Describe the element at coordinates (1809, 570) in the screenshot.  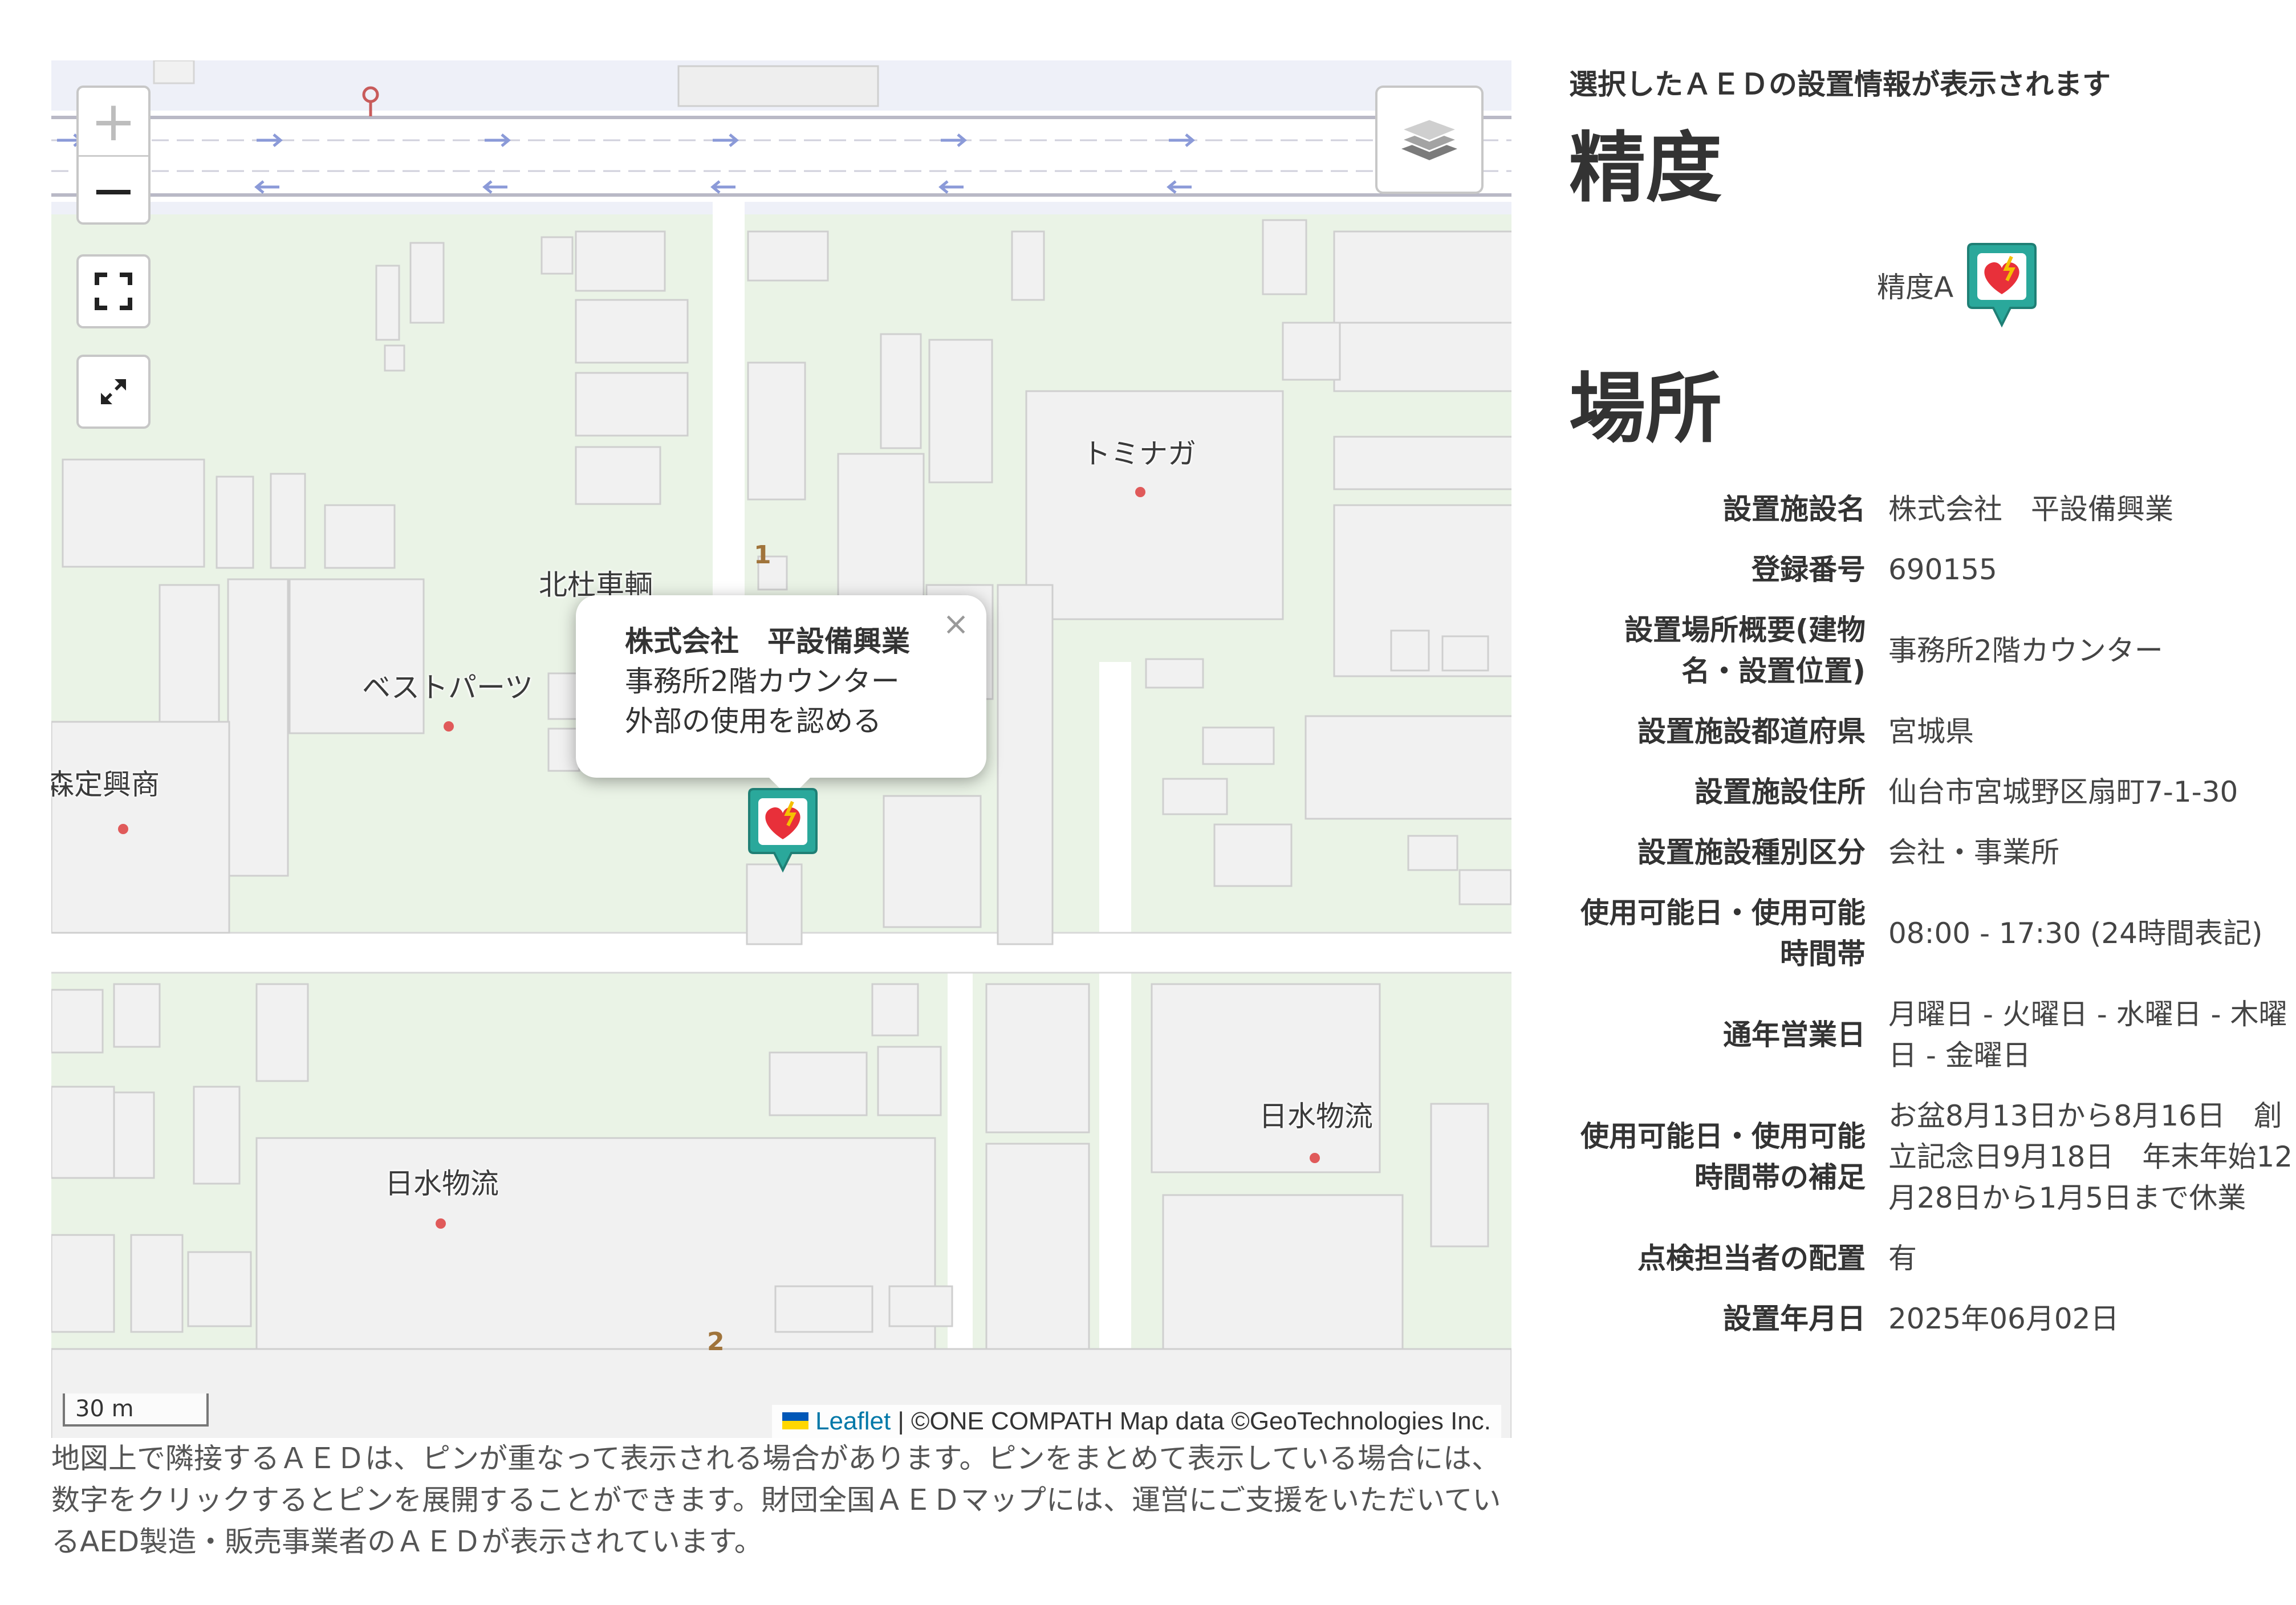
I see `row-label: 登録番号` at that location.